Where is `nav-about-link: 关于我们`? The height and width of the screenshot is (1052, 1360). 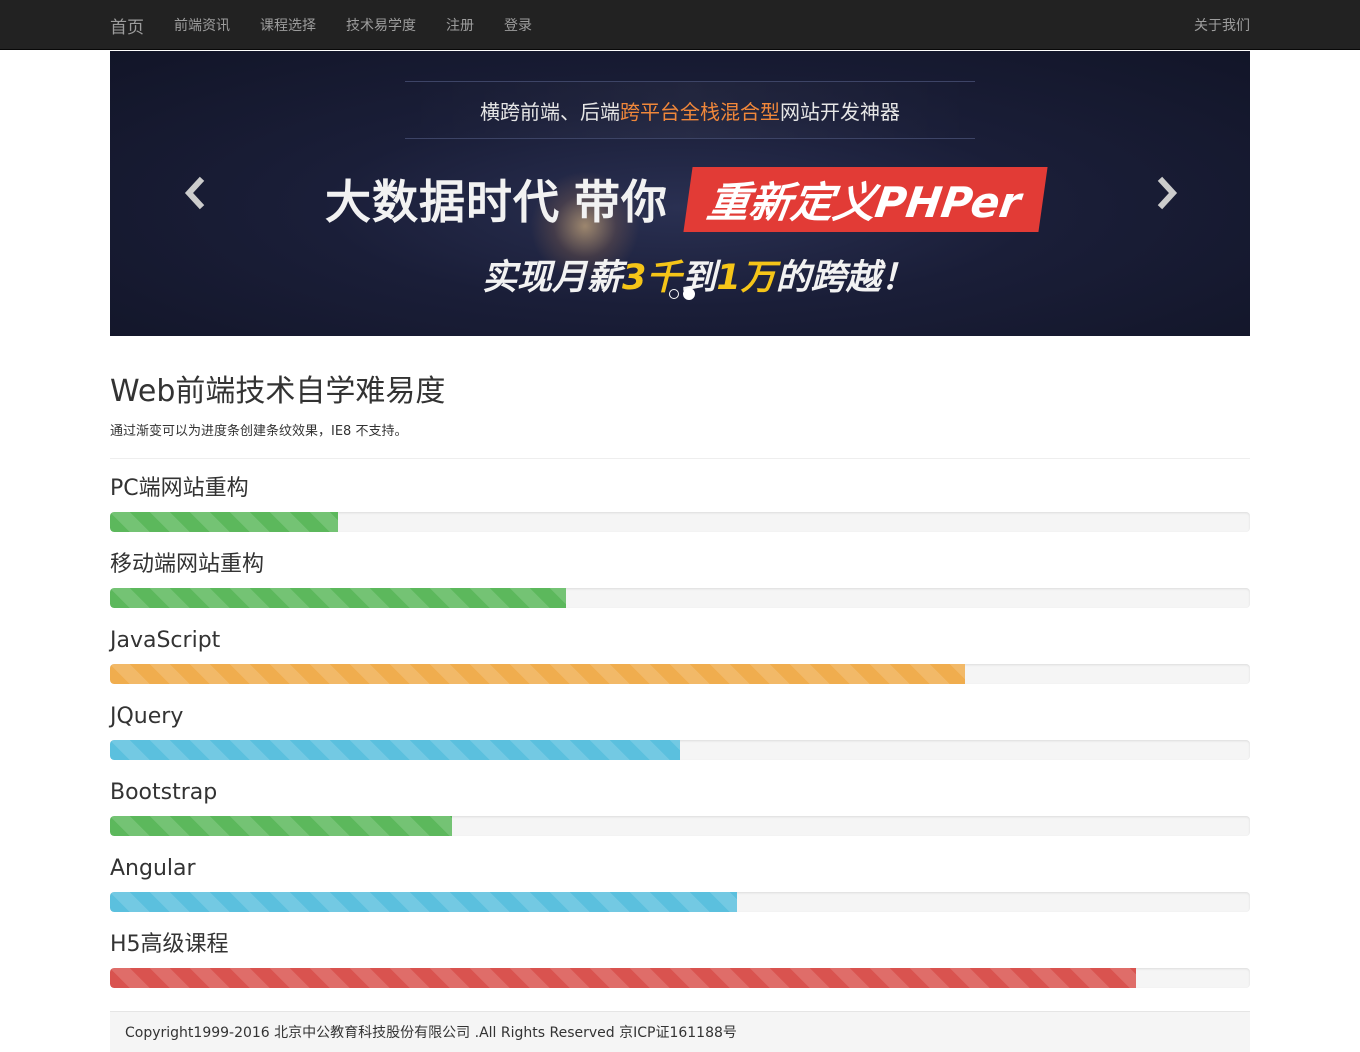 nav-about-link: 关于我们 is located at coordinates (1222, 25).